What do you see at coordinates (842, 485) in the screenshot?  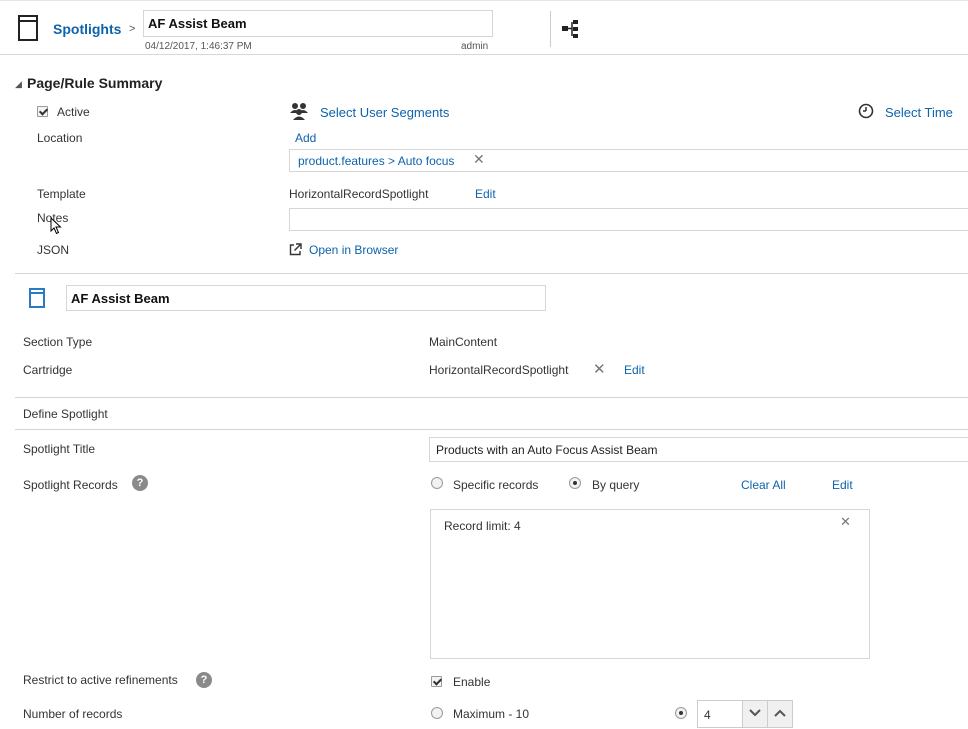 I see `records-edit-link: Edit` at bounding box center [842, 485].